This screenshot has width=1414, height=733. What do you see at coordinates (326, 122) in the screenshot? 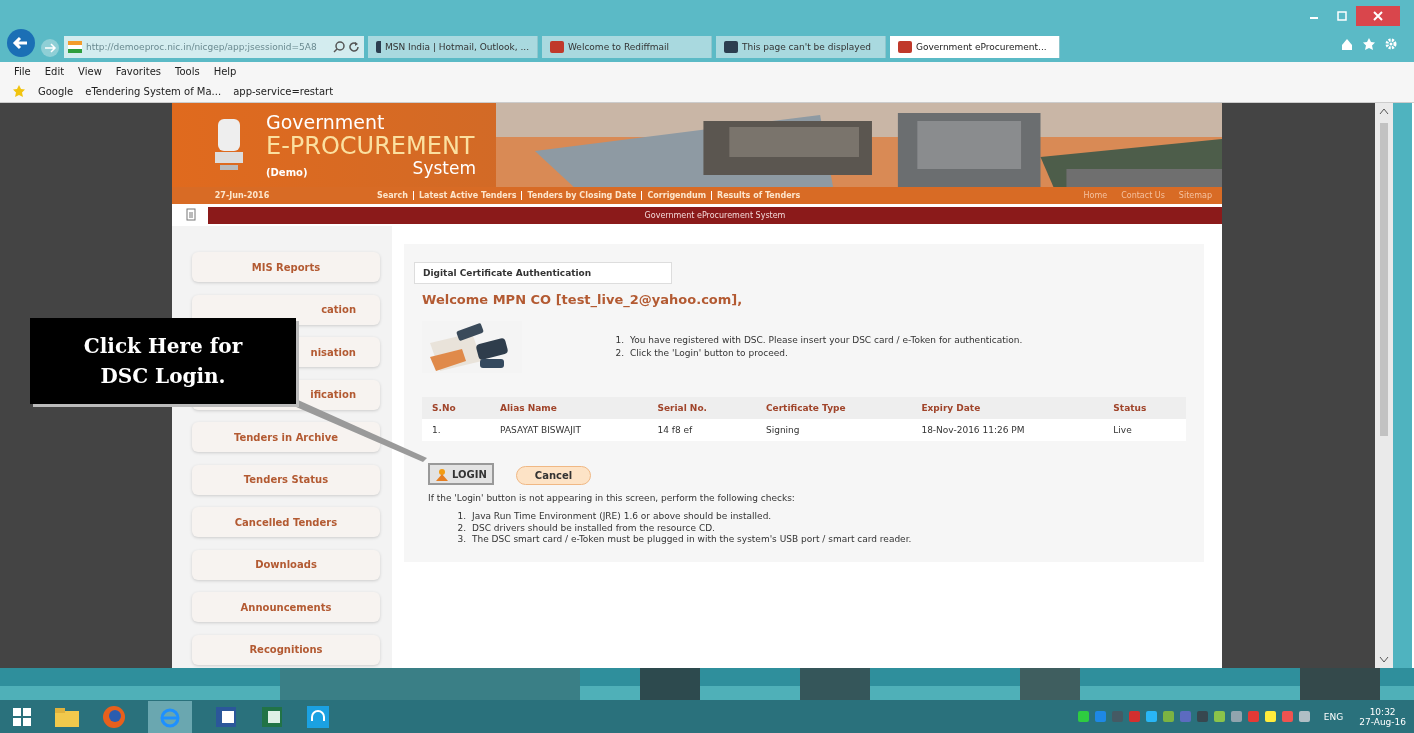
I see `site-title: Government` at bounding box center [326, 122].